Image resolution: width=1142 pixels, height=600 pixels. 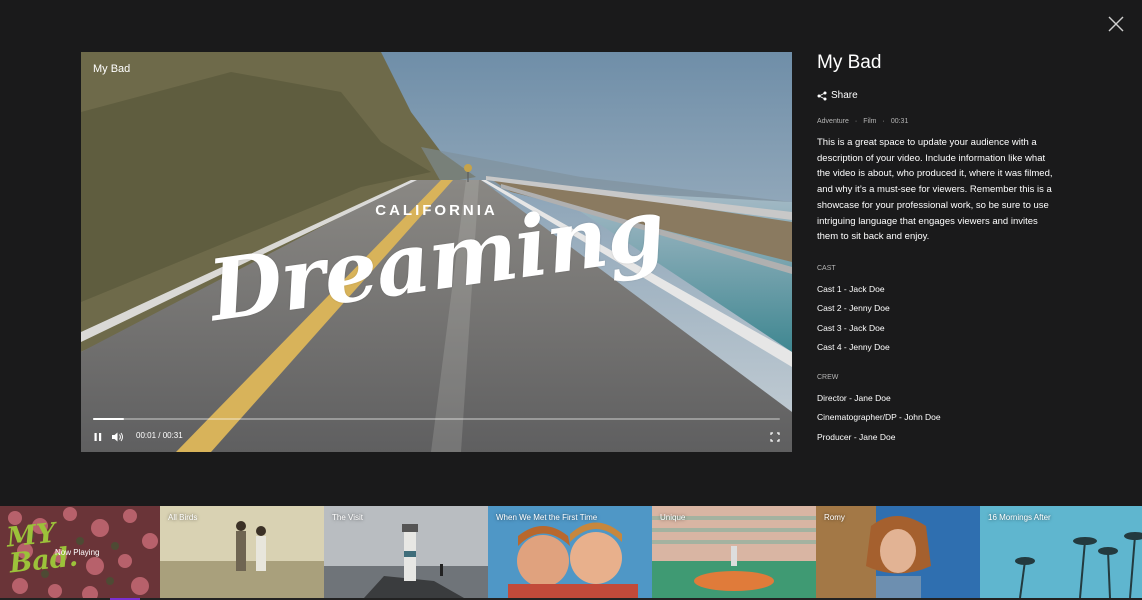 I want to click on close-button, so click(x=1116, y=24).